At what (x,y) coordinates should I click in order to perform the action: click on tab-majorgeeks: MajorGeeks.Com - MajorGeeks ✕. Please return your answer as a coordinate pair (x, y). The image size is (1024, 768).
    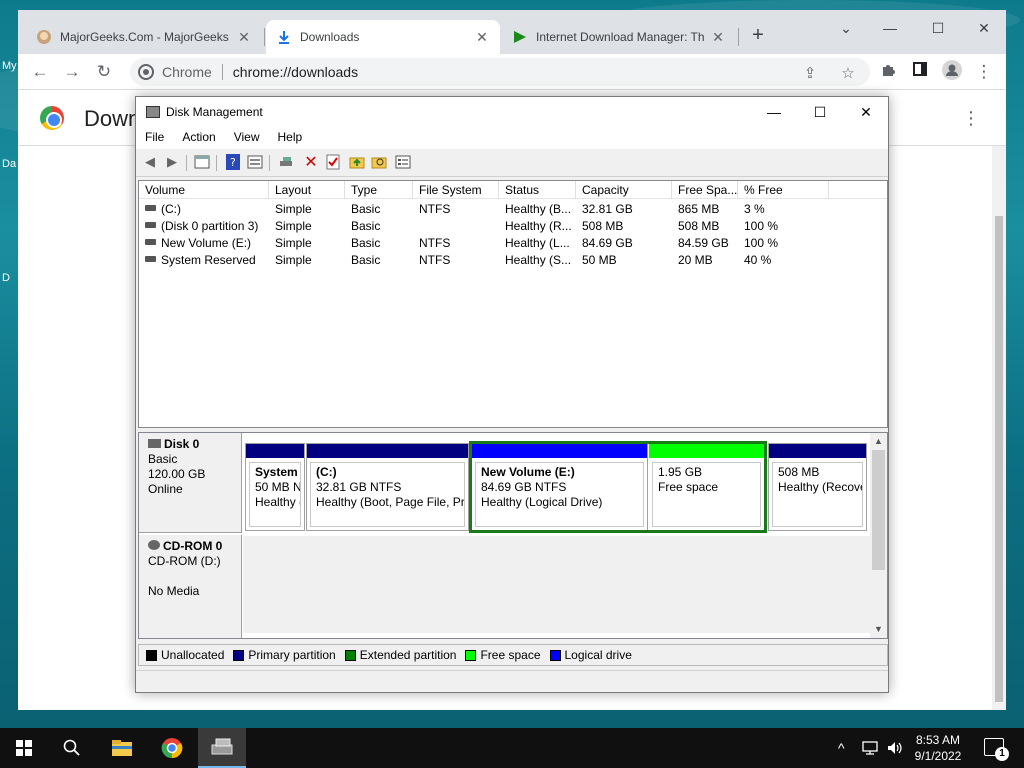
    Looking at the image, I should click on (144, 37).